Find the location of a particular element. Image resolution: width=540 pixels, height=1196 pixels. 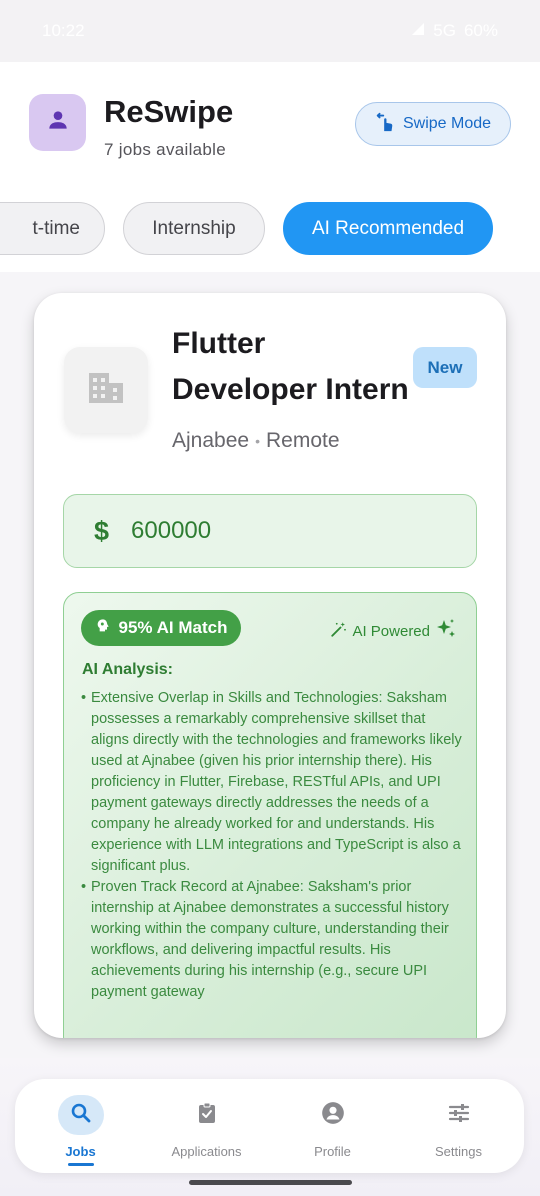

search-icon is located at coordinates (81, 1115).